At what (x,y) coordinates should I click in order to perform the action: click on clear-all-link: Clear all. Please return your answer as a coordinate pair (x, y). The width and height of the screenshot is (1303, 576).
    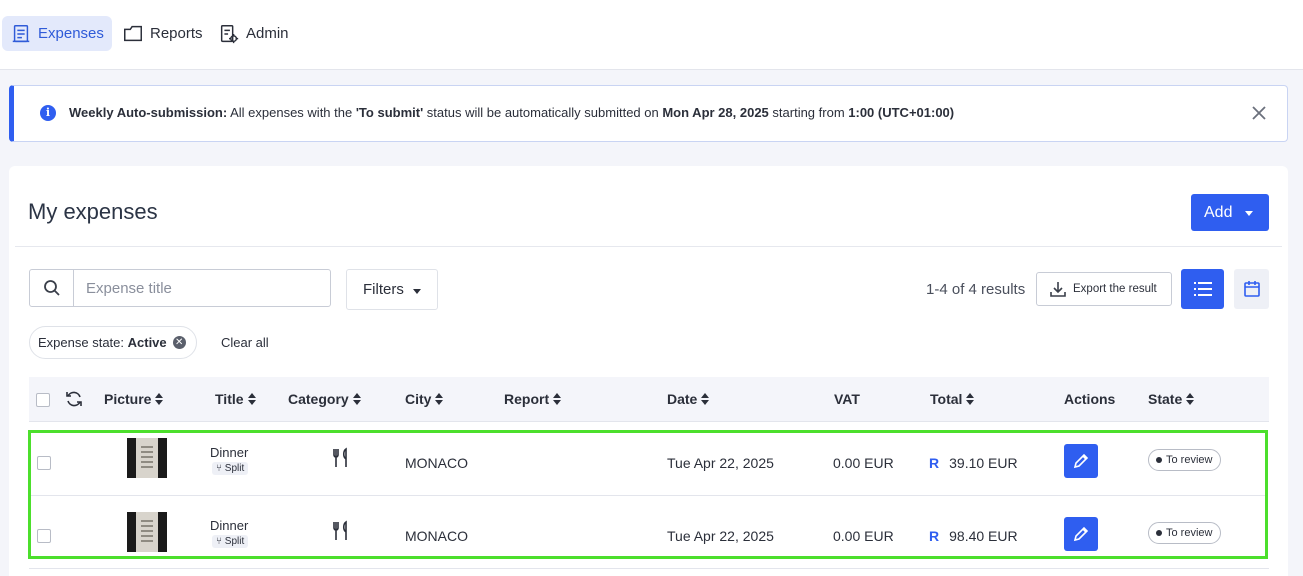
    Looking at the image, I should click on (245, 342).